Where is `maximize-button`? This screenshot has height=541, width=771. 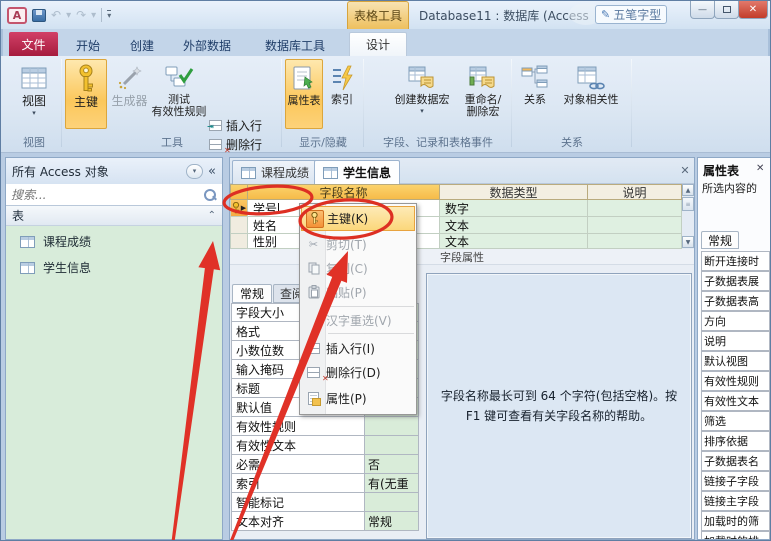 maximize-button is located at coordinates (726, 10).